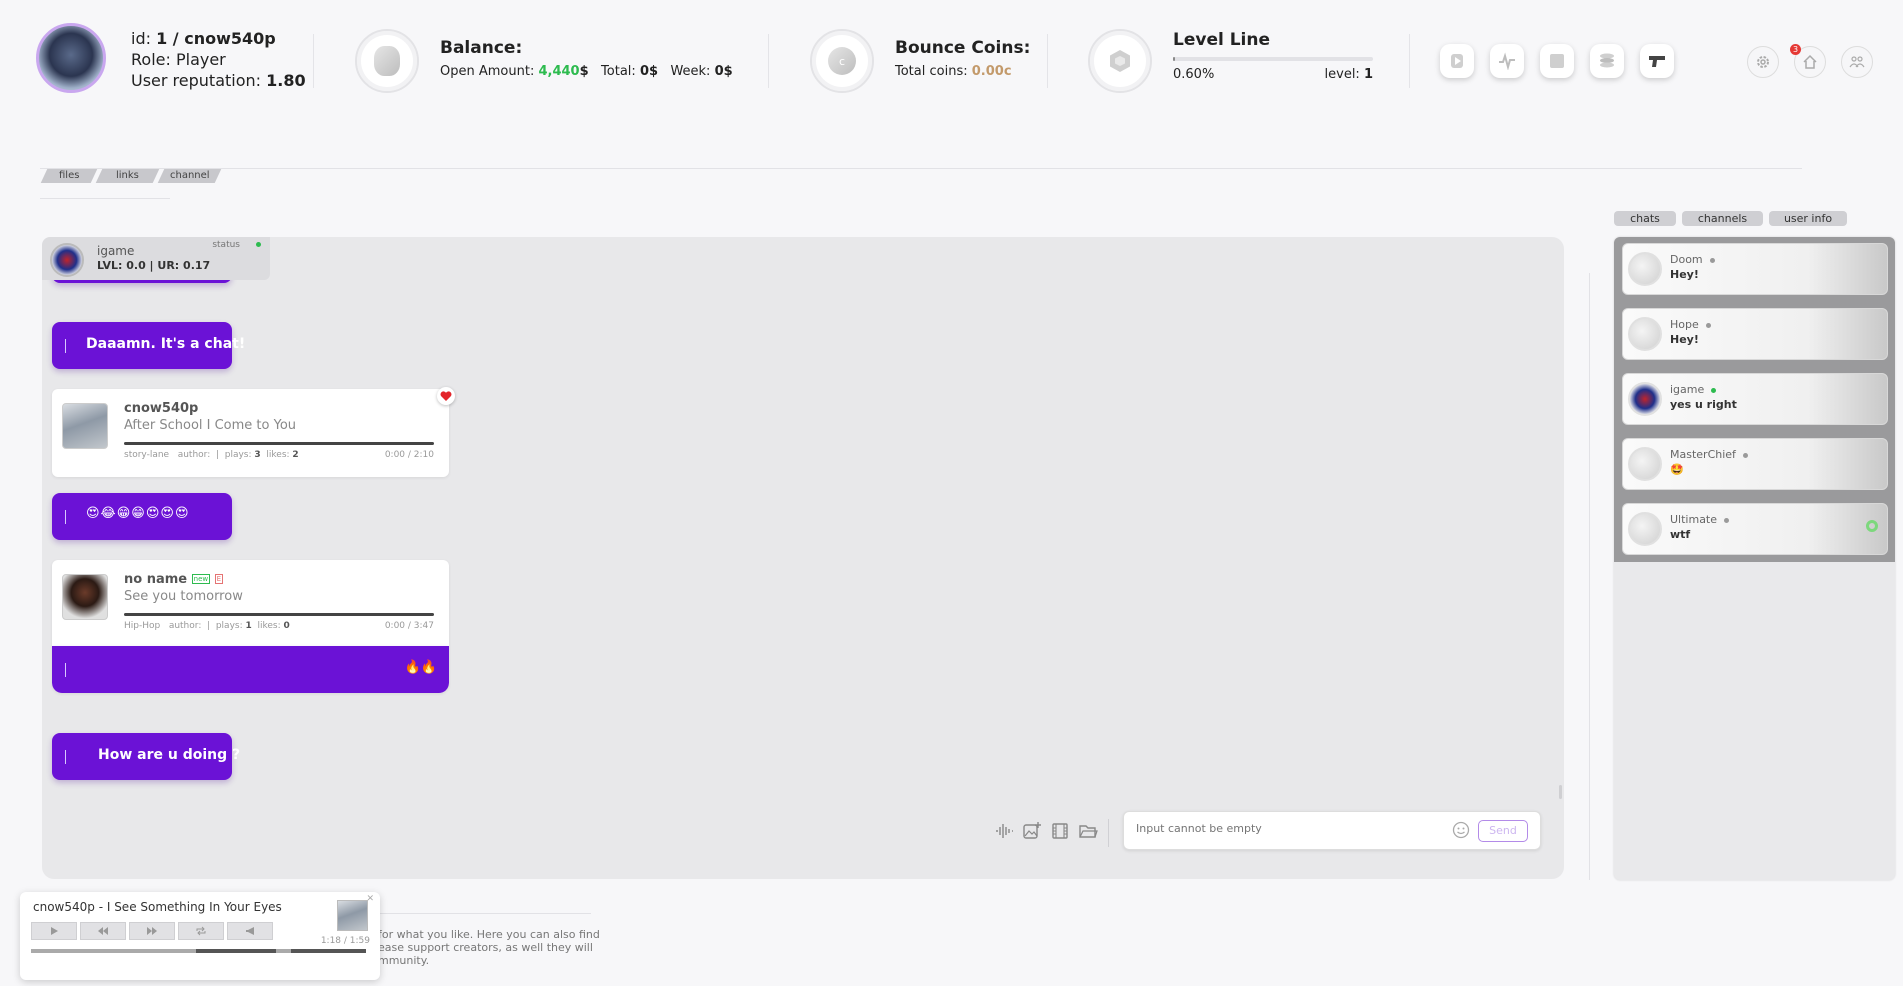  I want to click on reputation-value: 1.80, so click(286, 80).